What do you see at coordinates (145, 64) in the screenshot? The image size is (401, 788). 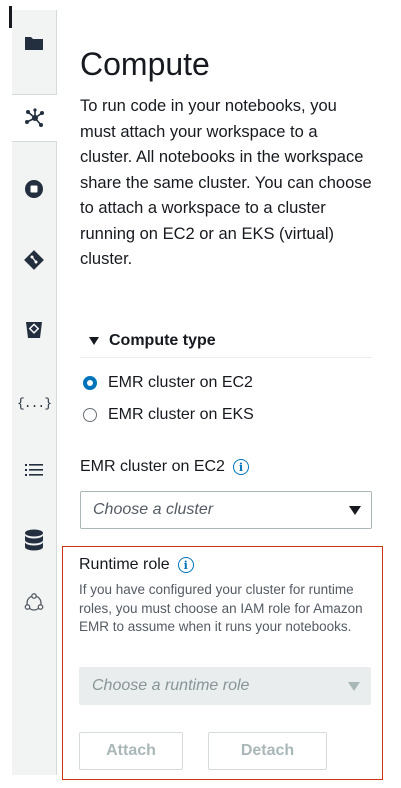 I see `page-title: Compute` at bounding box center [145, 64].